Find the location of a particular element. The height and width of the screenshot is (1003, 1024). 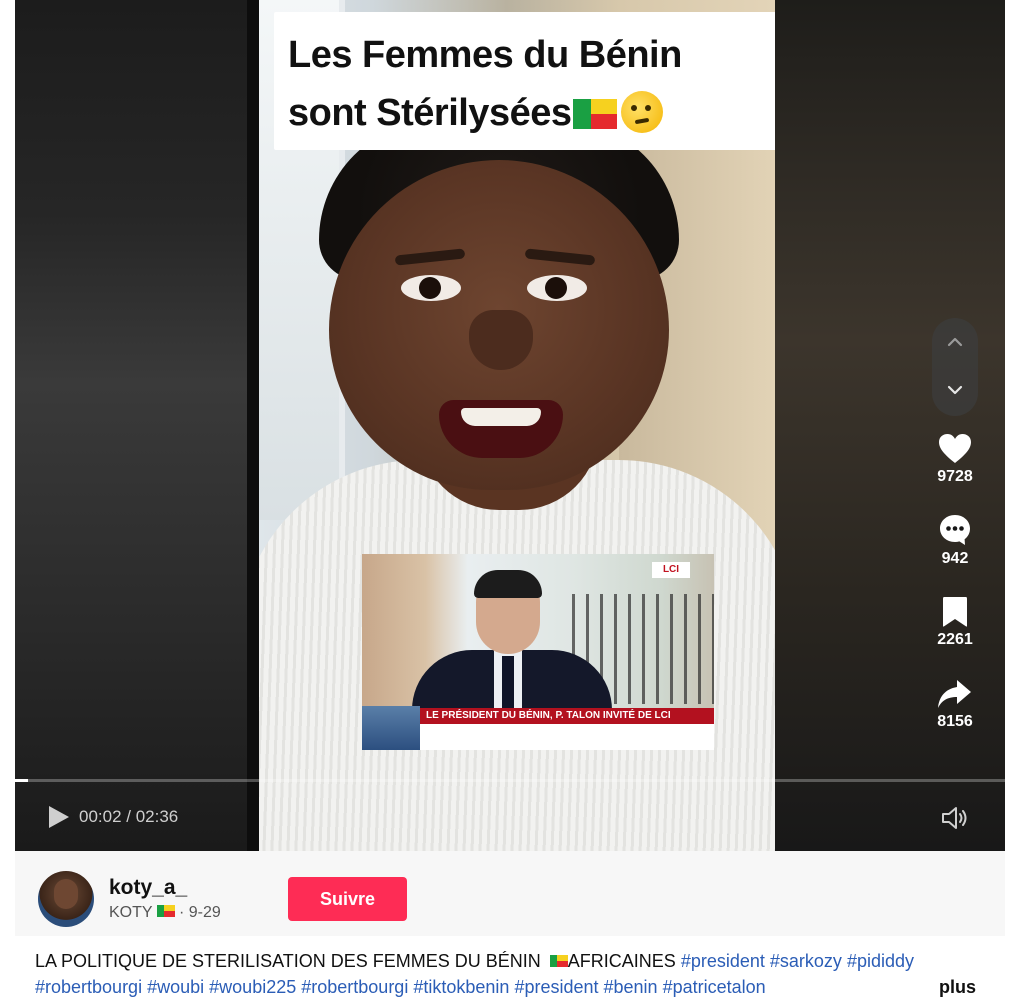

total-duration: 02:36 is located at coordinates (157, 816).